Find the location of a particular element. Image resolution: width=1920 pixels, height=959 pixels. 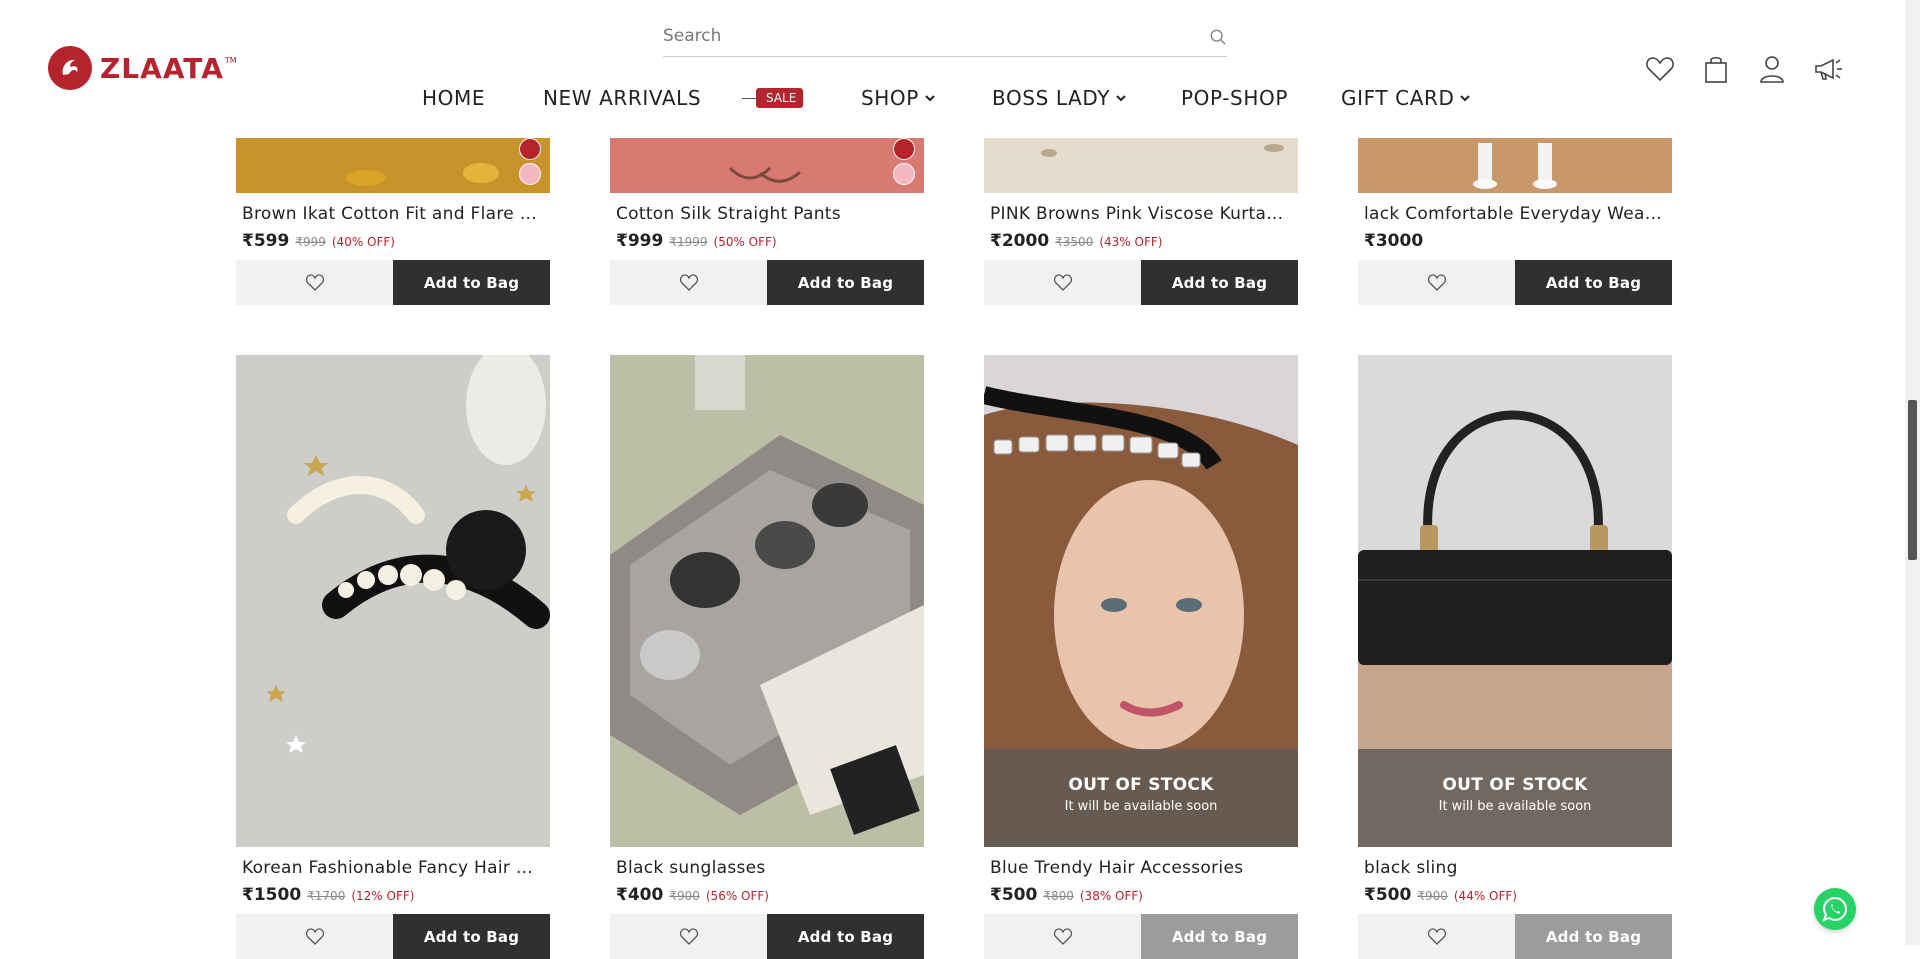

chevron-down-icon is located at coordinates (1121, 98).